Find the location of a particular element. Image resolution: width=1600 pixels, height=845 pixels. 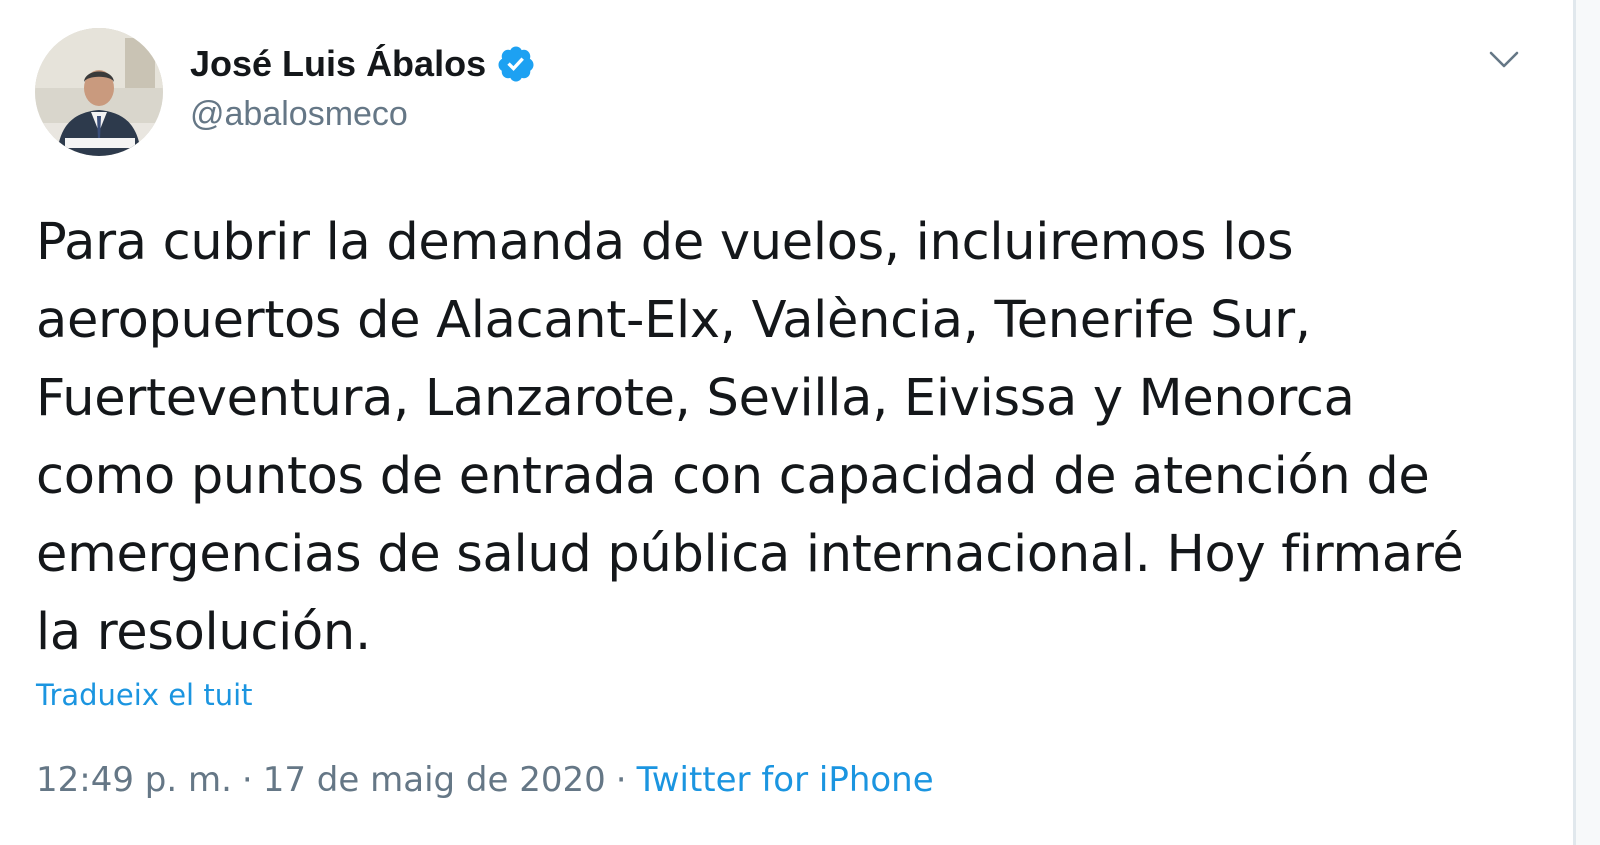

tweet-time: 12:49 p. m. is located at coordinates (134, 780).